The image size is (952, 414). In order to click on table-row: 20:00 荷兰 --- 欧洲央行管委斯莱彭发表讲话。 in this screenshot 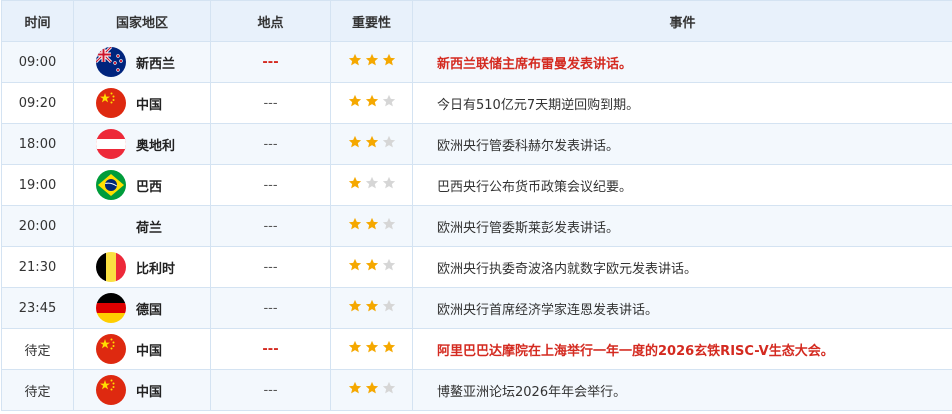, I will do `click(476, 226)`.